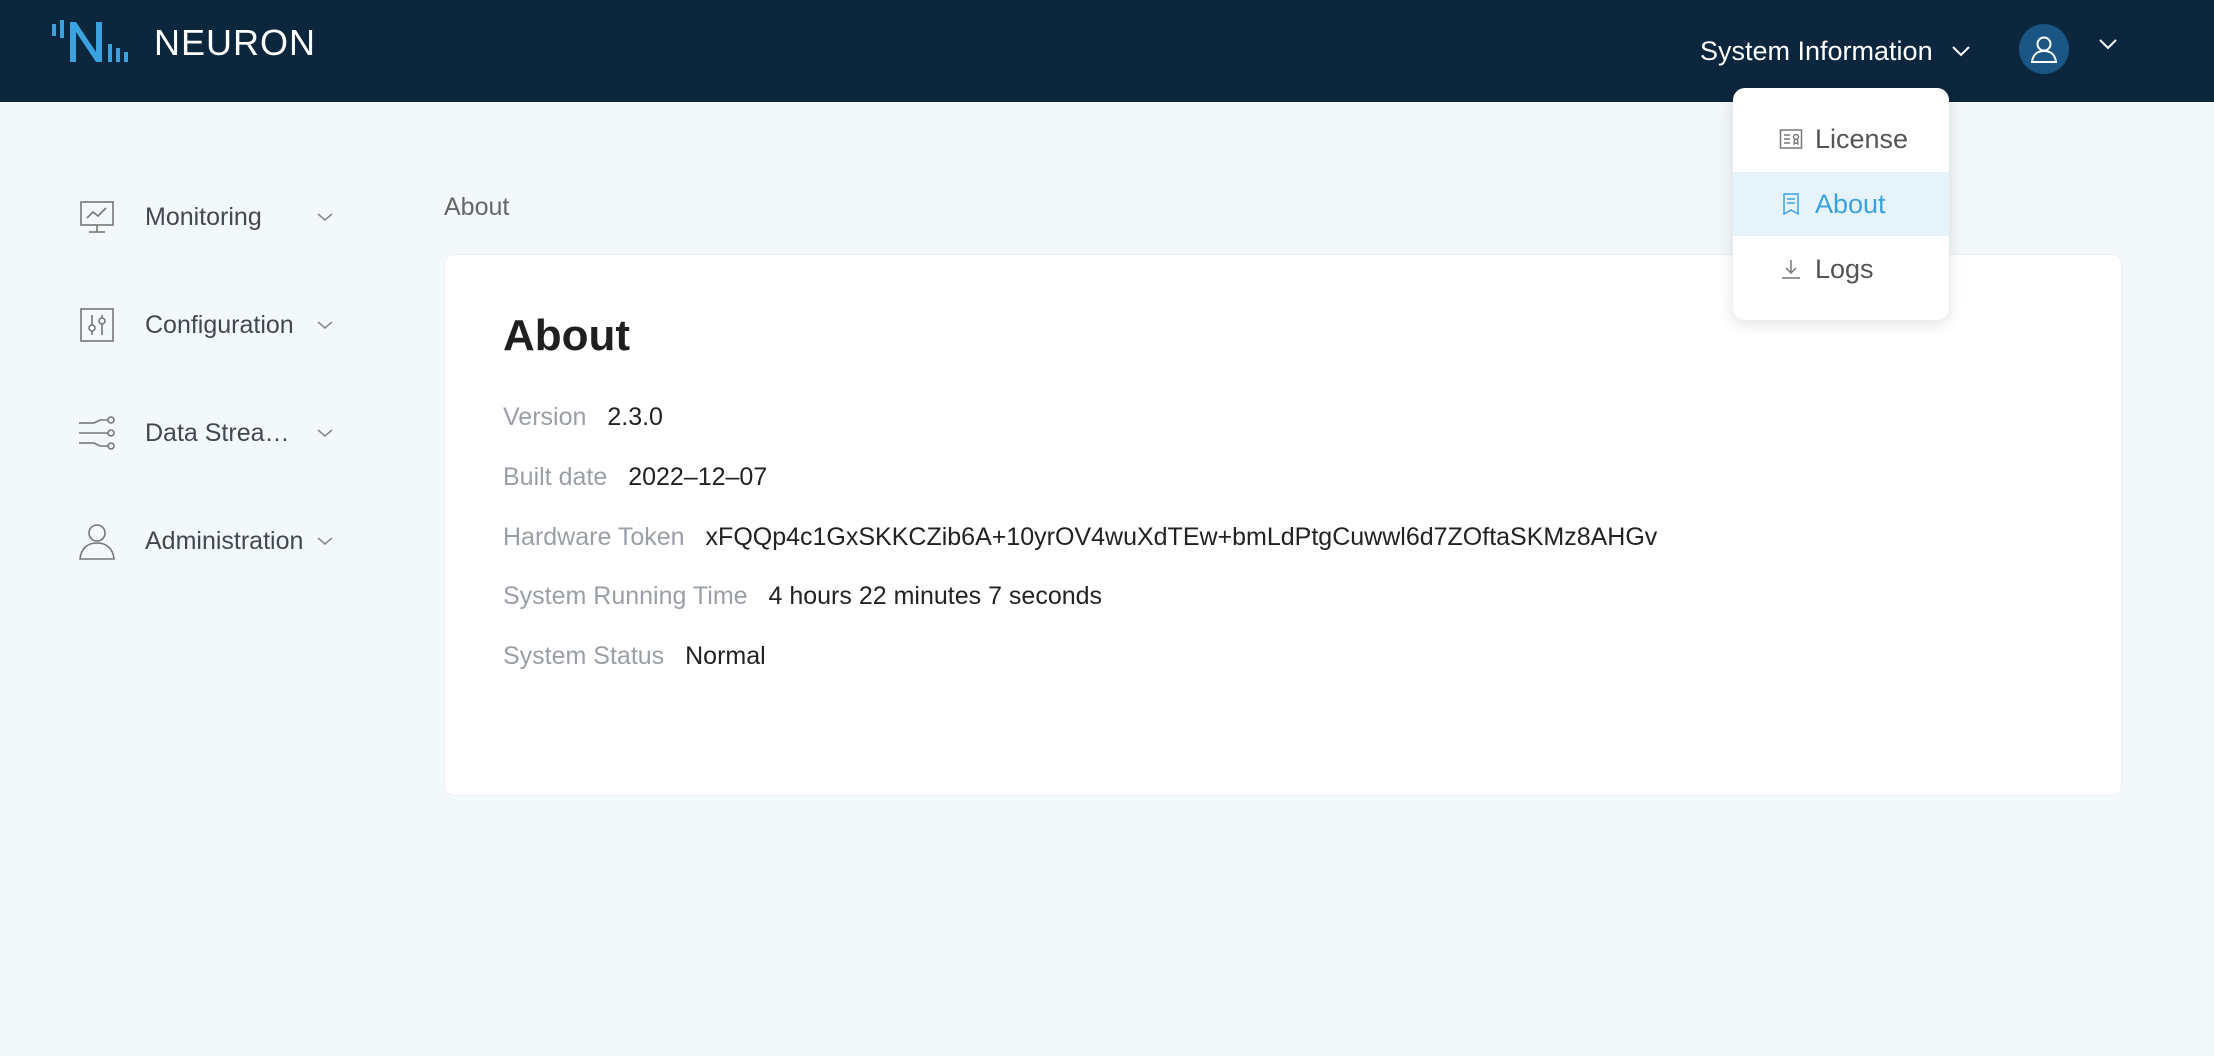  I want to click on sidebar-item-label: Administration, so click(224, 540).